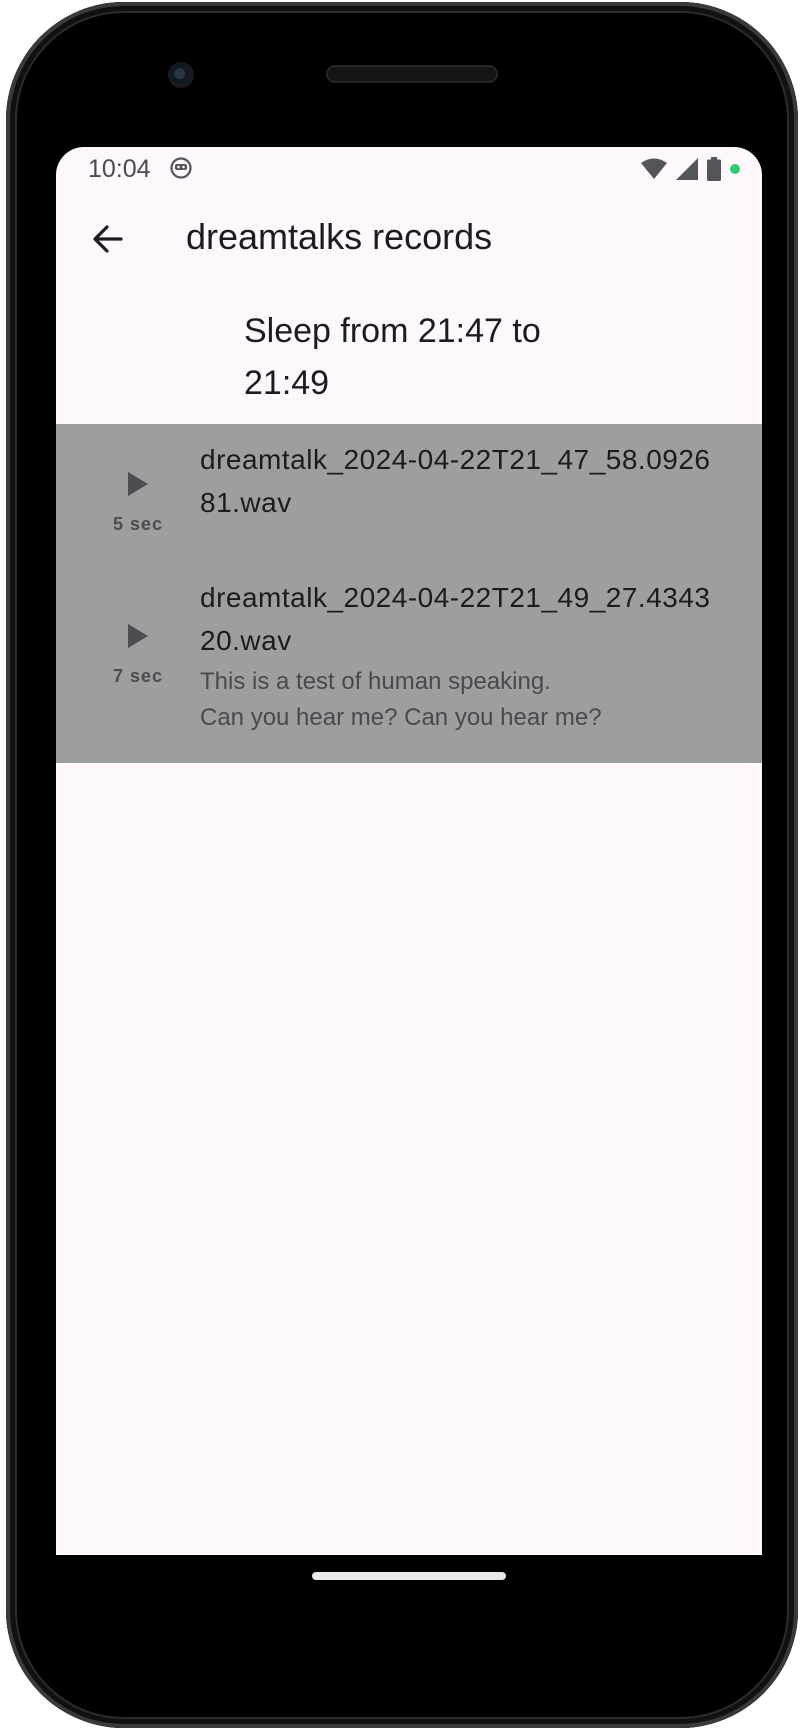  I want to click on sleep-session-title: Sleep from 21:47 to 21:49, so click(392, 357).